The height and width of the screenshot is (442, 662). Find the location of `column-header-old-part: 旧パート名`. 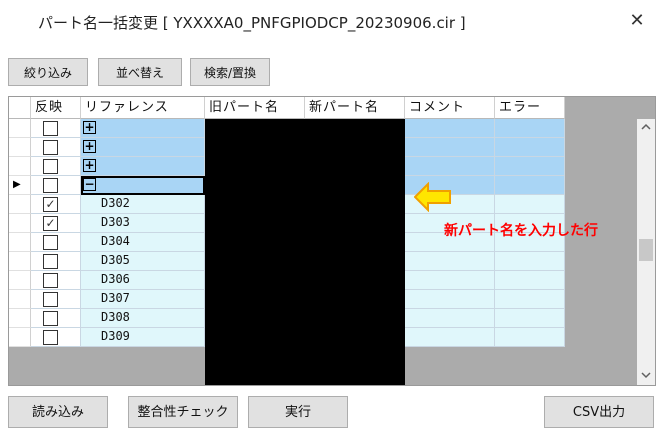

column-header-old-part: 旧パート名 is located at coordinates (255, 108).